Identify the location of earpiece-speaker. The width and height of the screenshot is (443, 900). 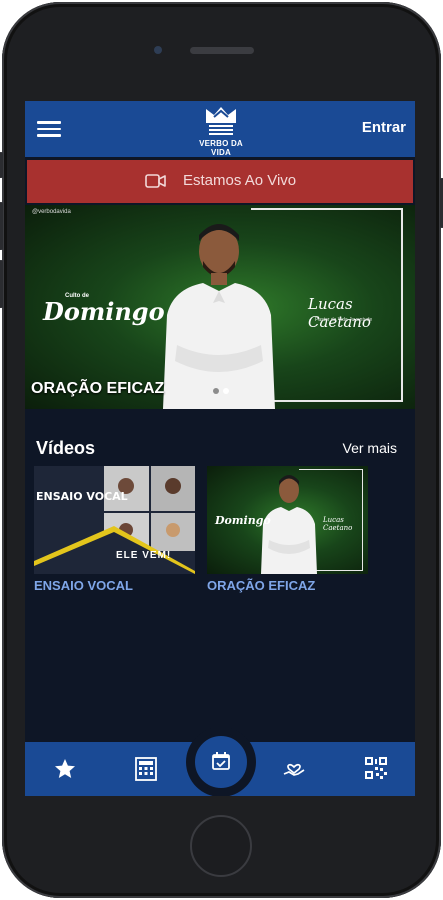
(222, 50).